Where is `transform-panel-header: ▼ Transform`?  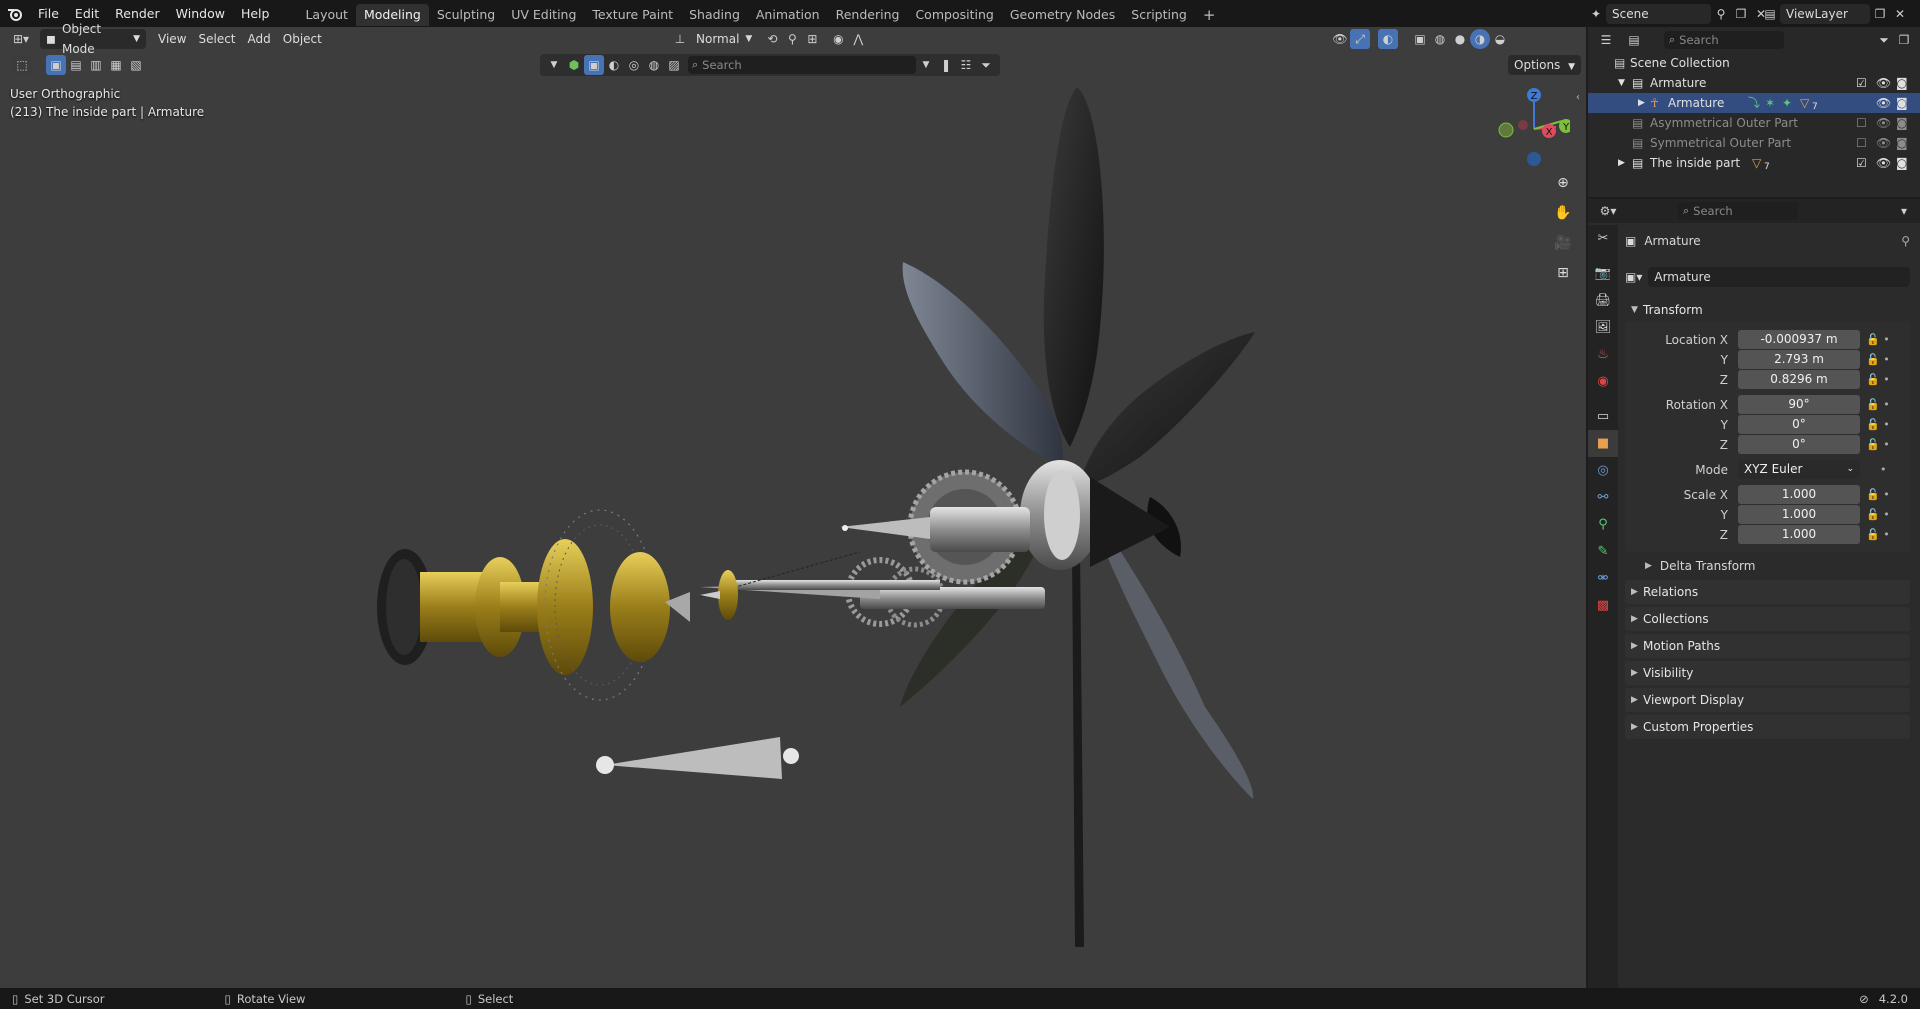 transform-panel-header: ▼ Transform is located at coordinates (1767, 310).